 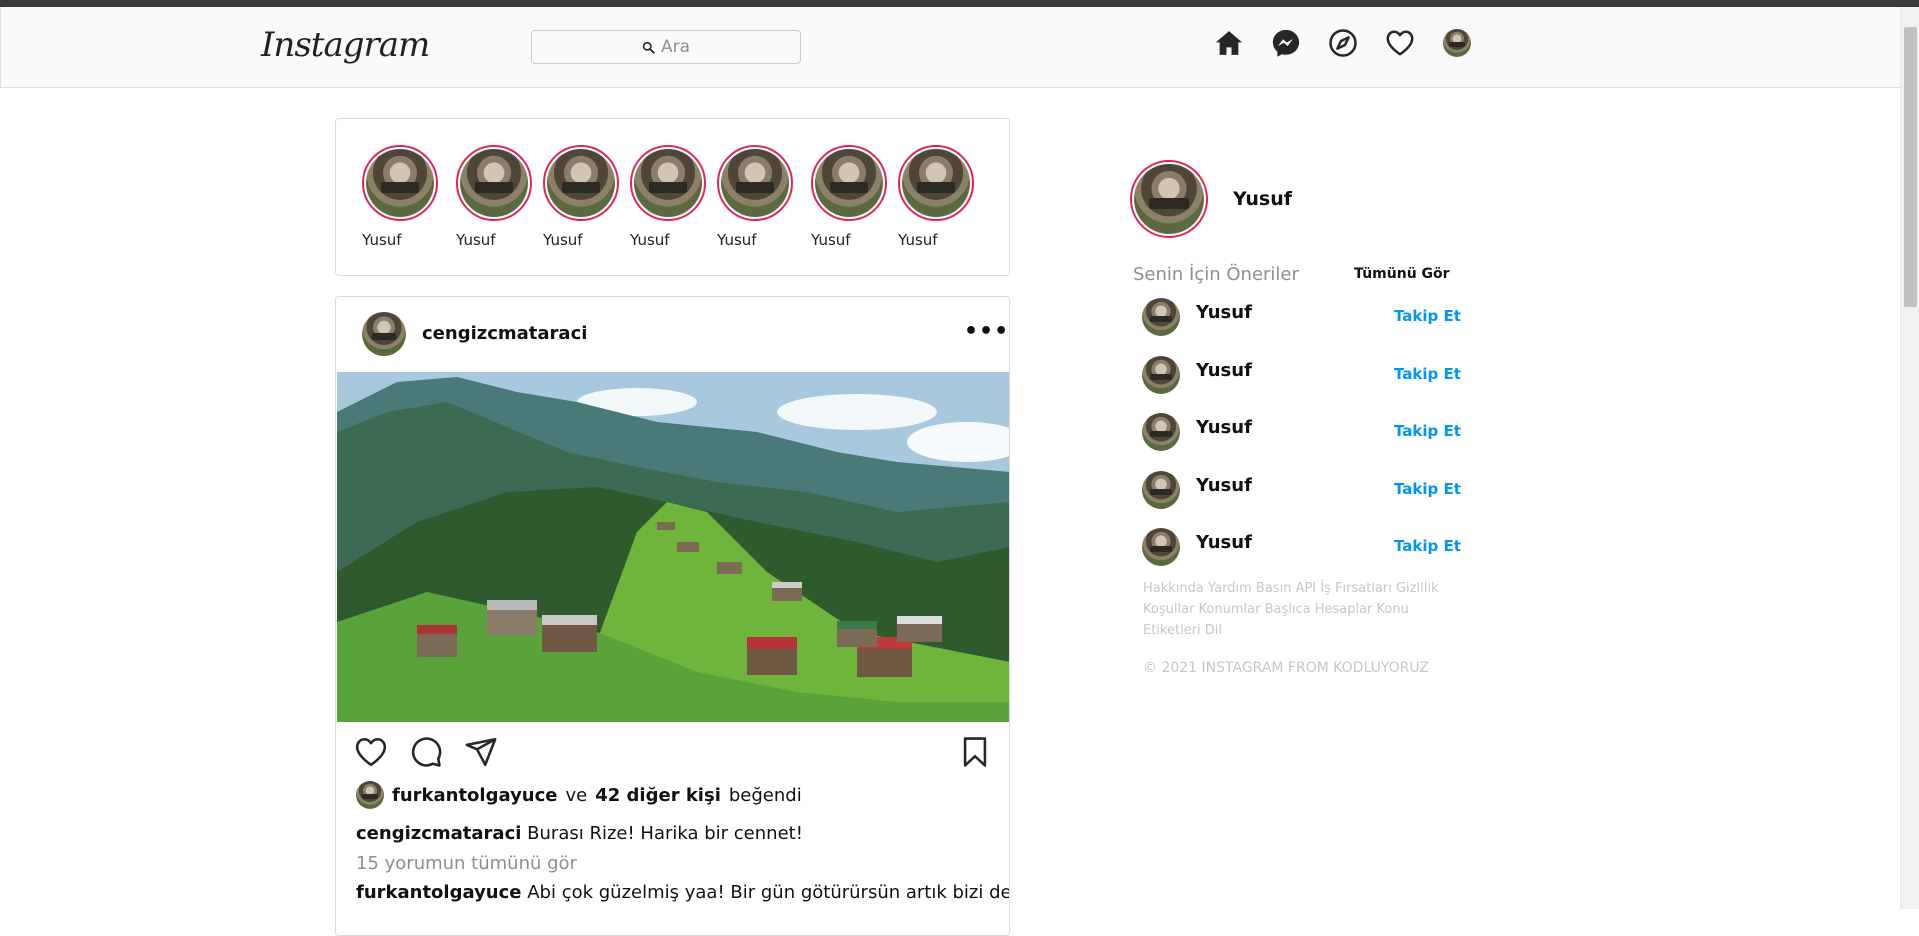 What do you see at coordinates (665, 833) in the screenshot?
I see `caption-text: Burası Rize! Harika bir cennet!` at bounding box center [665, 833].